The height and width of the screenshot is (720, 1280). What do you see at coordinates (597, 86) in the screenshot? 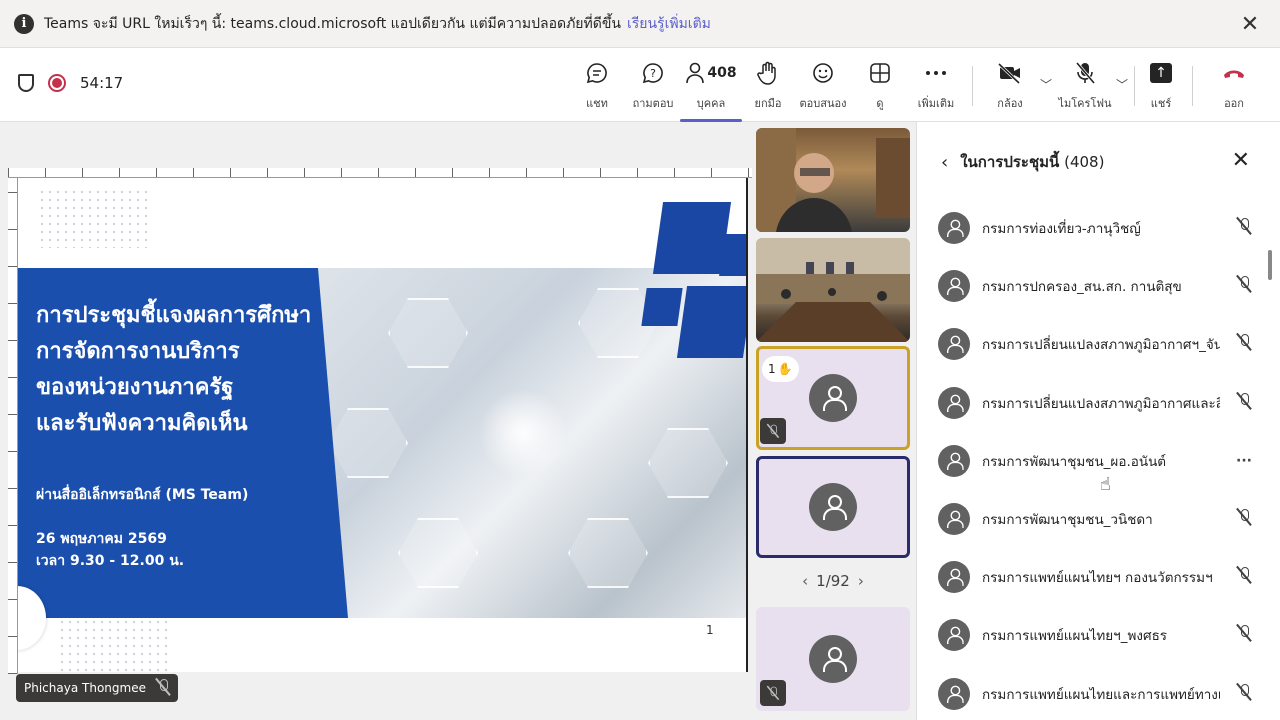
I see `chat-button: แชท` at bounding box center [597, 86].